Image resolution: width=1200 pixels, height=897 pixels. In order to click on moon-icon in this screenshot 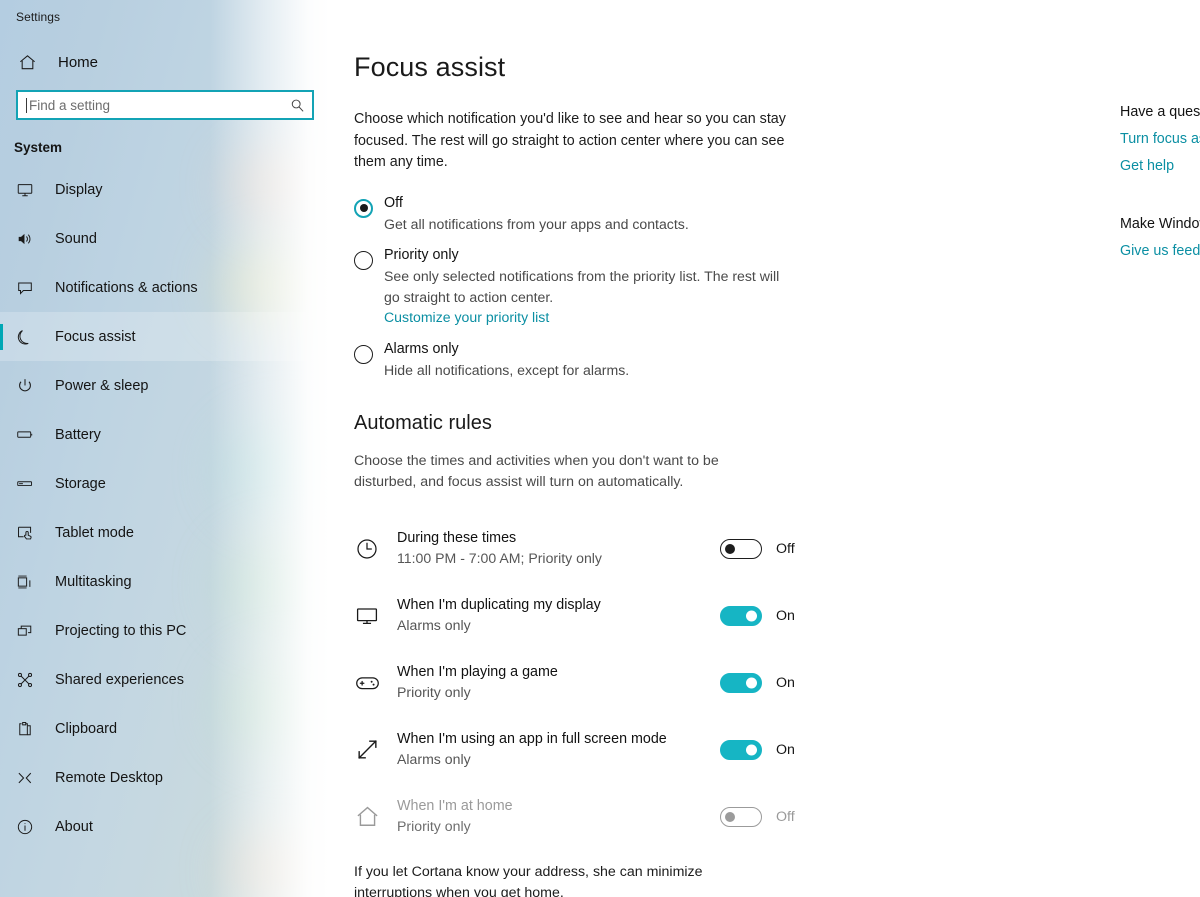, I will do `click(25, 337)`.